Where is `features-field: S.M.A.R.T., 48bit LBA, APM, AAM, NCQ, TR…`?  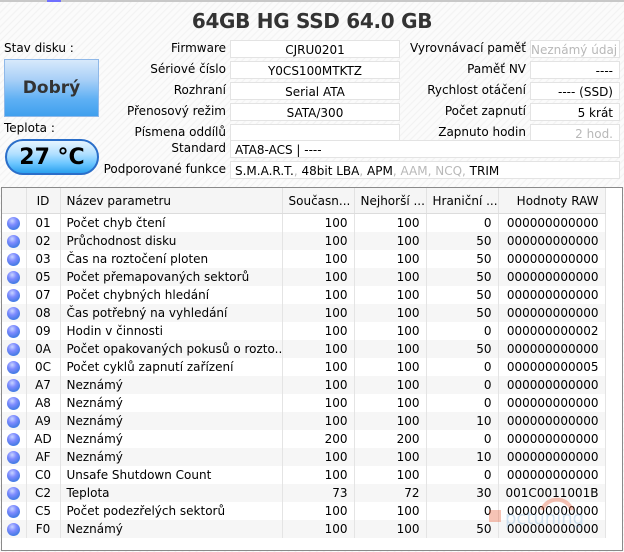 features-field: S.M.A.R.T., 48bit LBA, APM, AAM, NCQ, TR… is located at coordinates (425, 170).